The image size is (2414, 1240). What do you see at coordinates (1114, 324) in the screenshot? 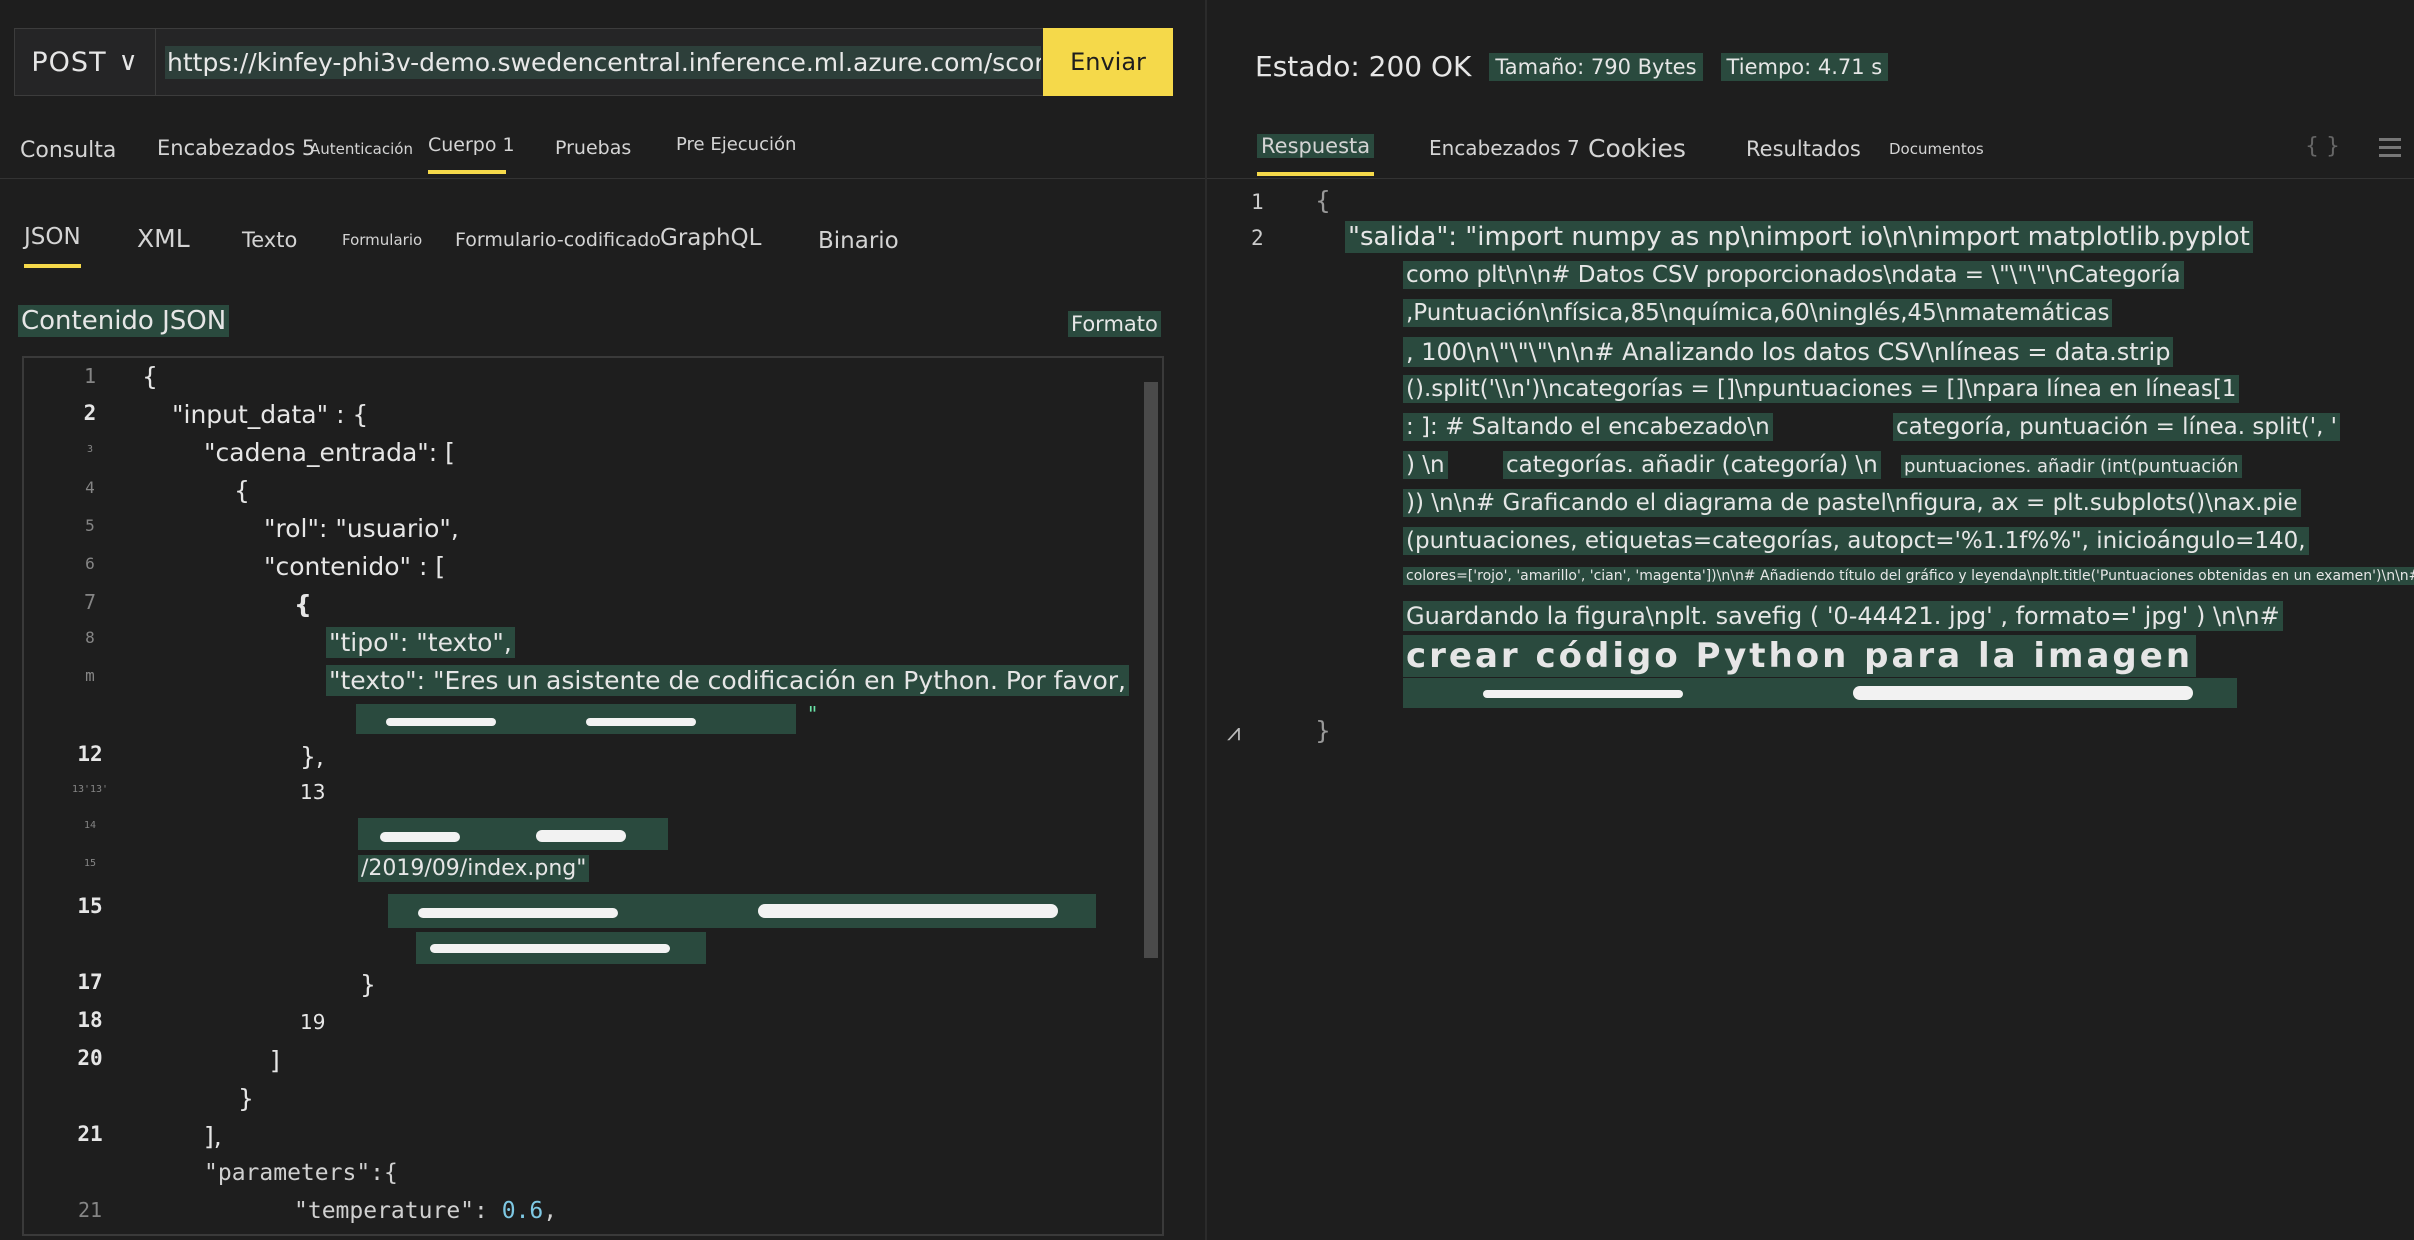
I see `format-button: Formato` at bounding box center [1114, 324].